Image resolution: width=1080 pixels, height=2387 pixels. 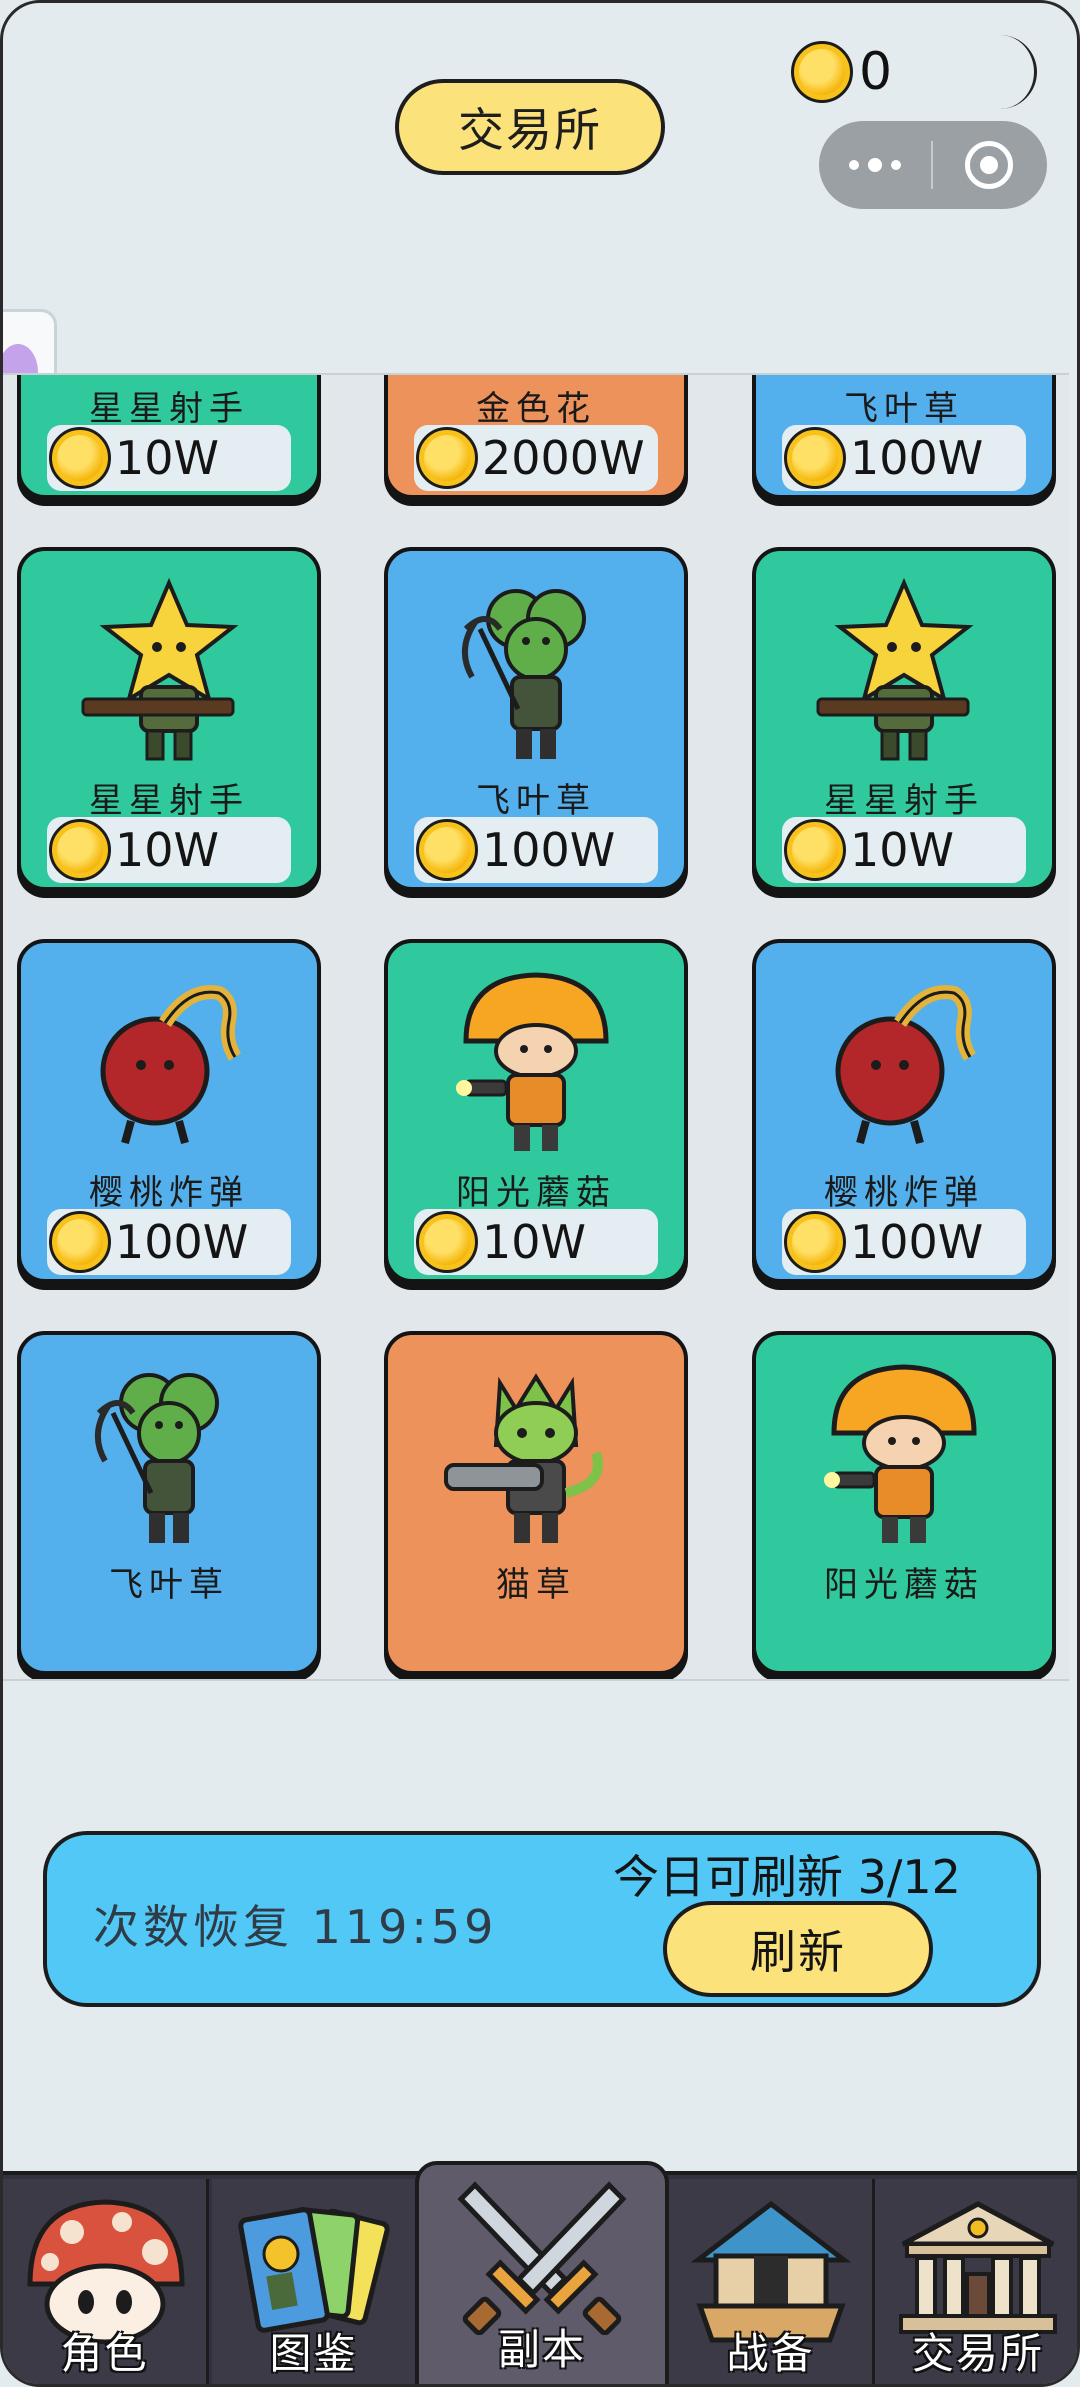 I want to click on tab-label: 交易所, so click(x=977, y=2353).